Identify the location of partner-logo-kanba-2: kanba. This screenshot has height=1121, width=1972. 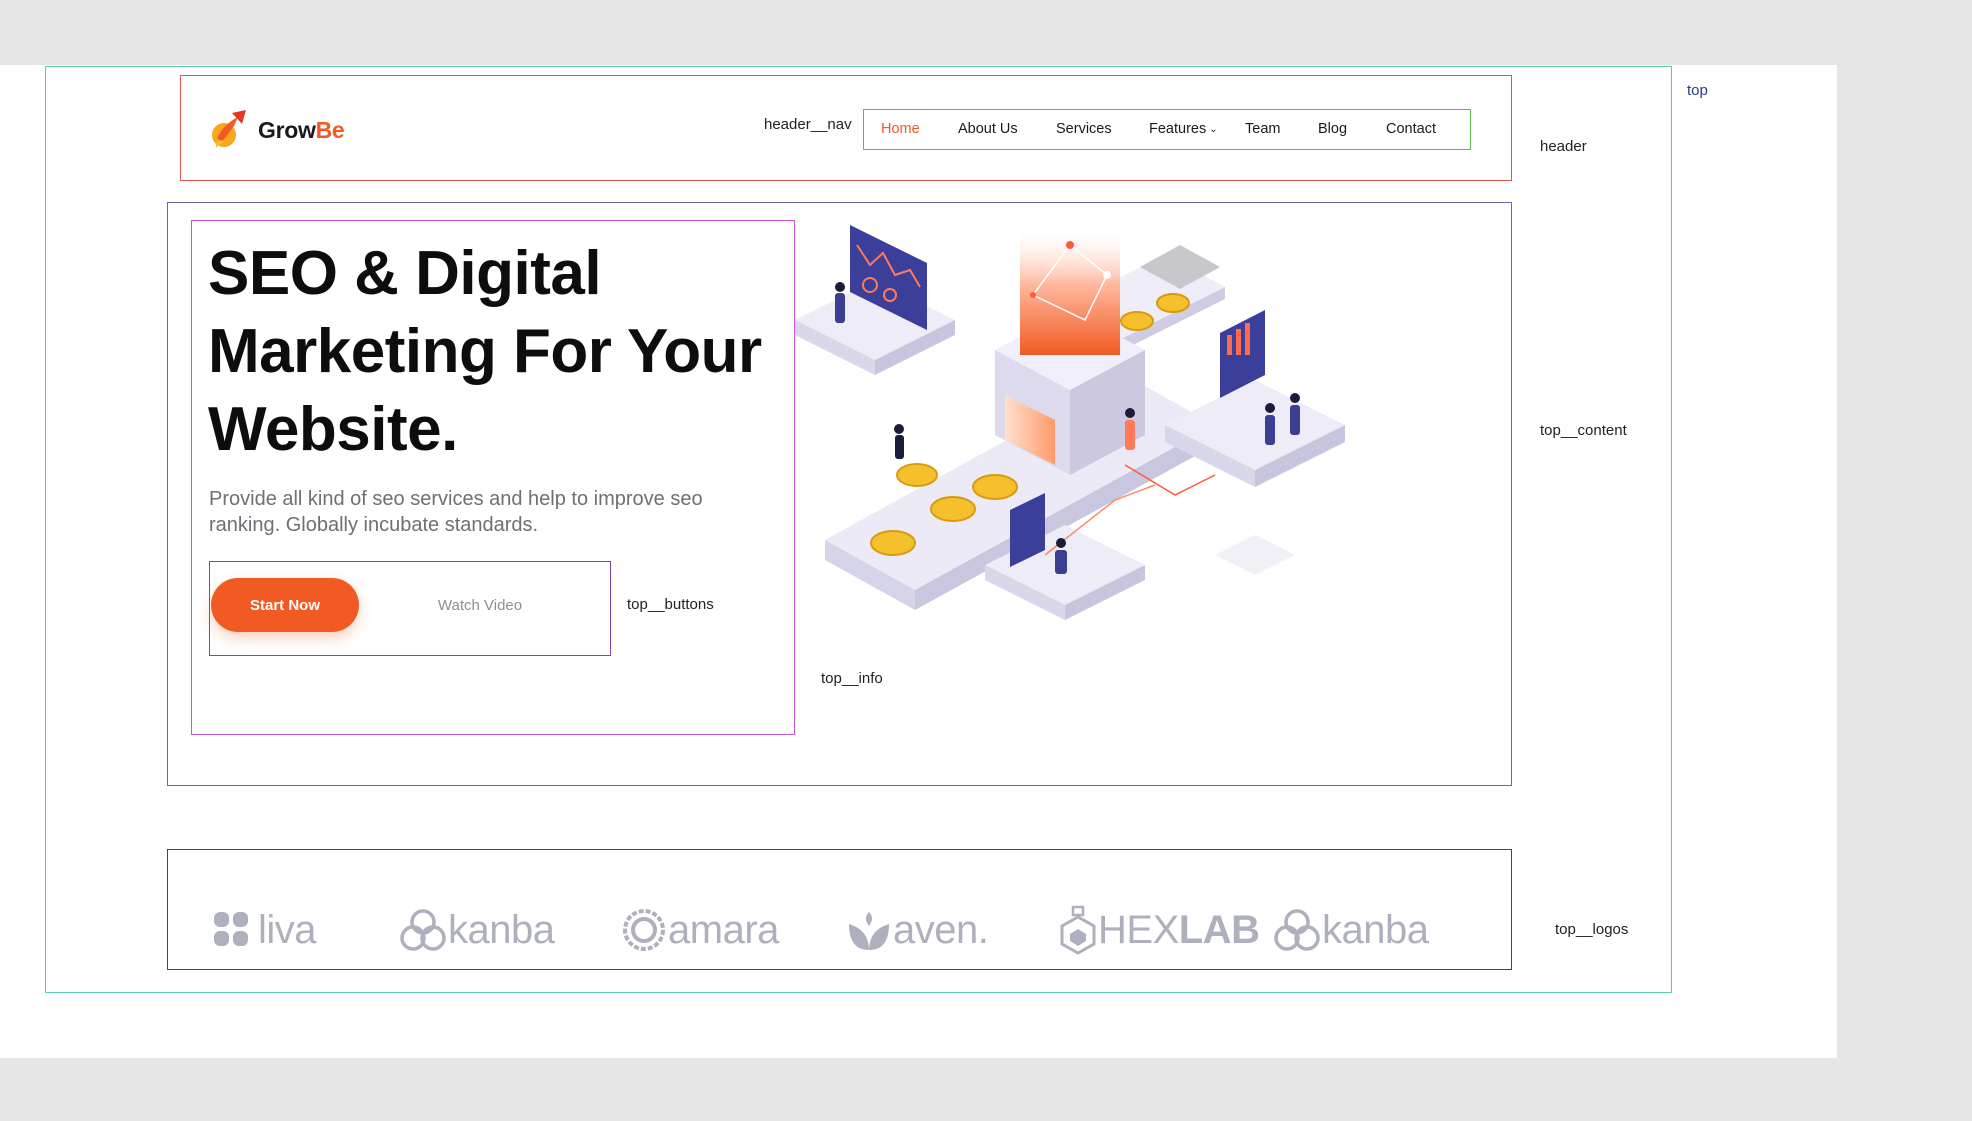
(1350, 930).